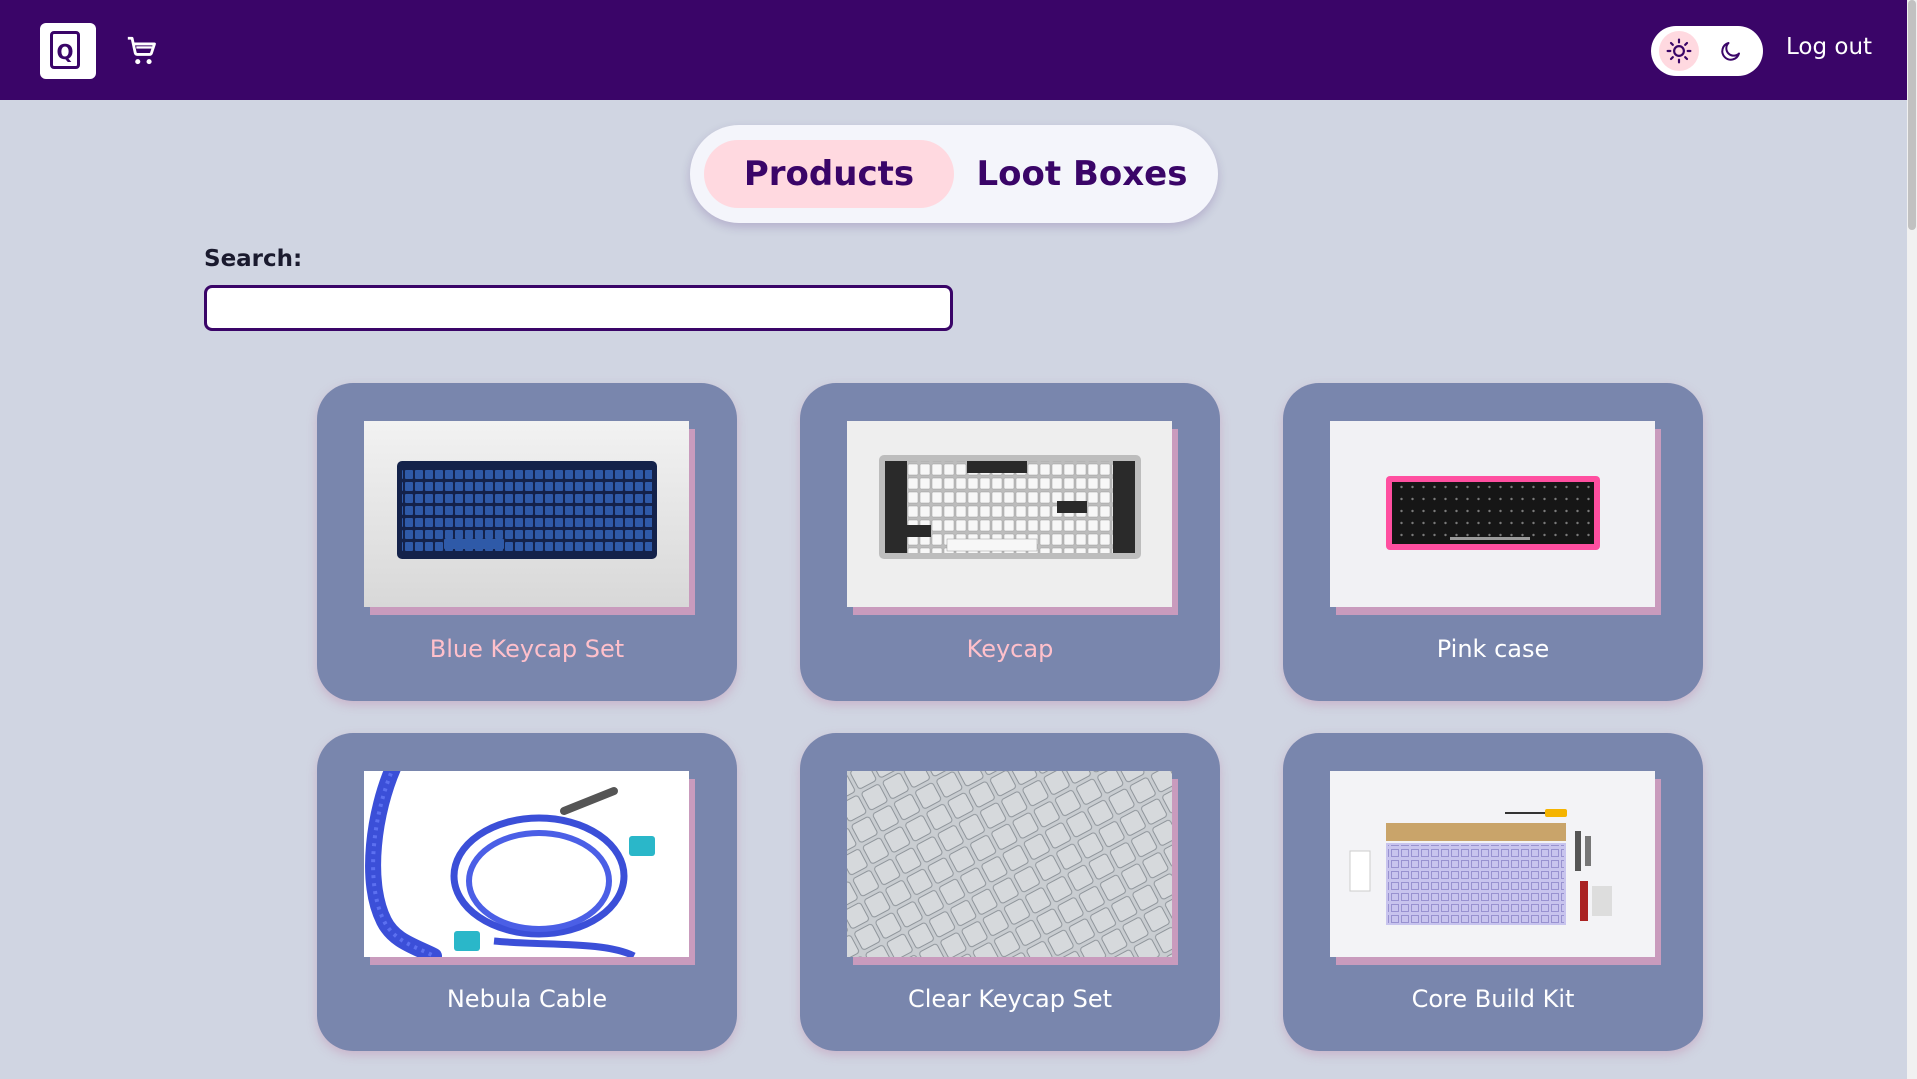 The height and width of the screenshot is (1079, 1917). Describe the element at coordinates (526, 864) in the screenshot. I see `product-image-coiled-cable` at that location.